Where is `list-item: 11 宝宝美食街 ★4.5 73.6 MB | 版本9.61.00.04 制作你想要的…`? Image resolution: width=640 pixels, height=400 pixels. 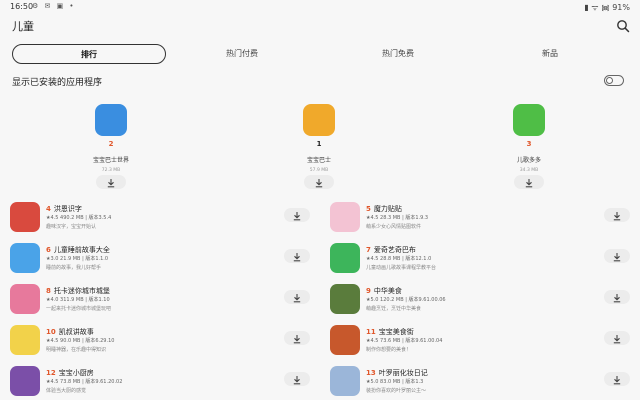 list-item: 11 宝宝美食街 ★4.5 73.6 MB | 版本9.61.00.04 制作你想要的… is located at coordinates (480, 343).